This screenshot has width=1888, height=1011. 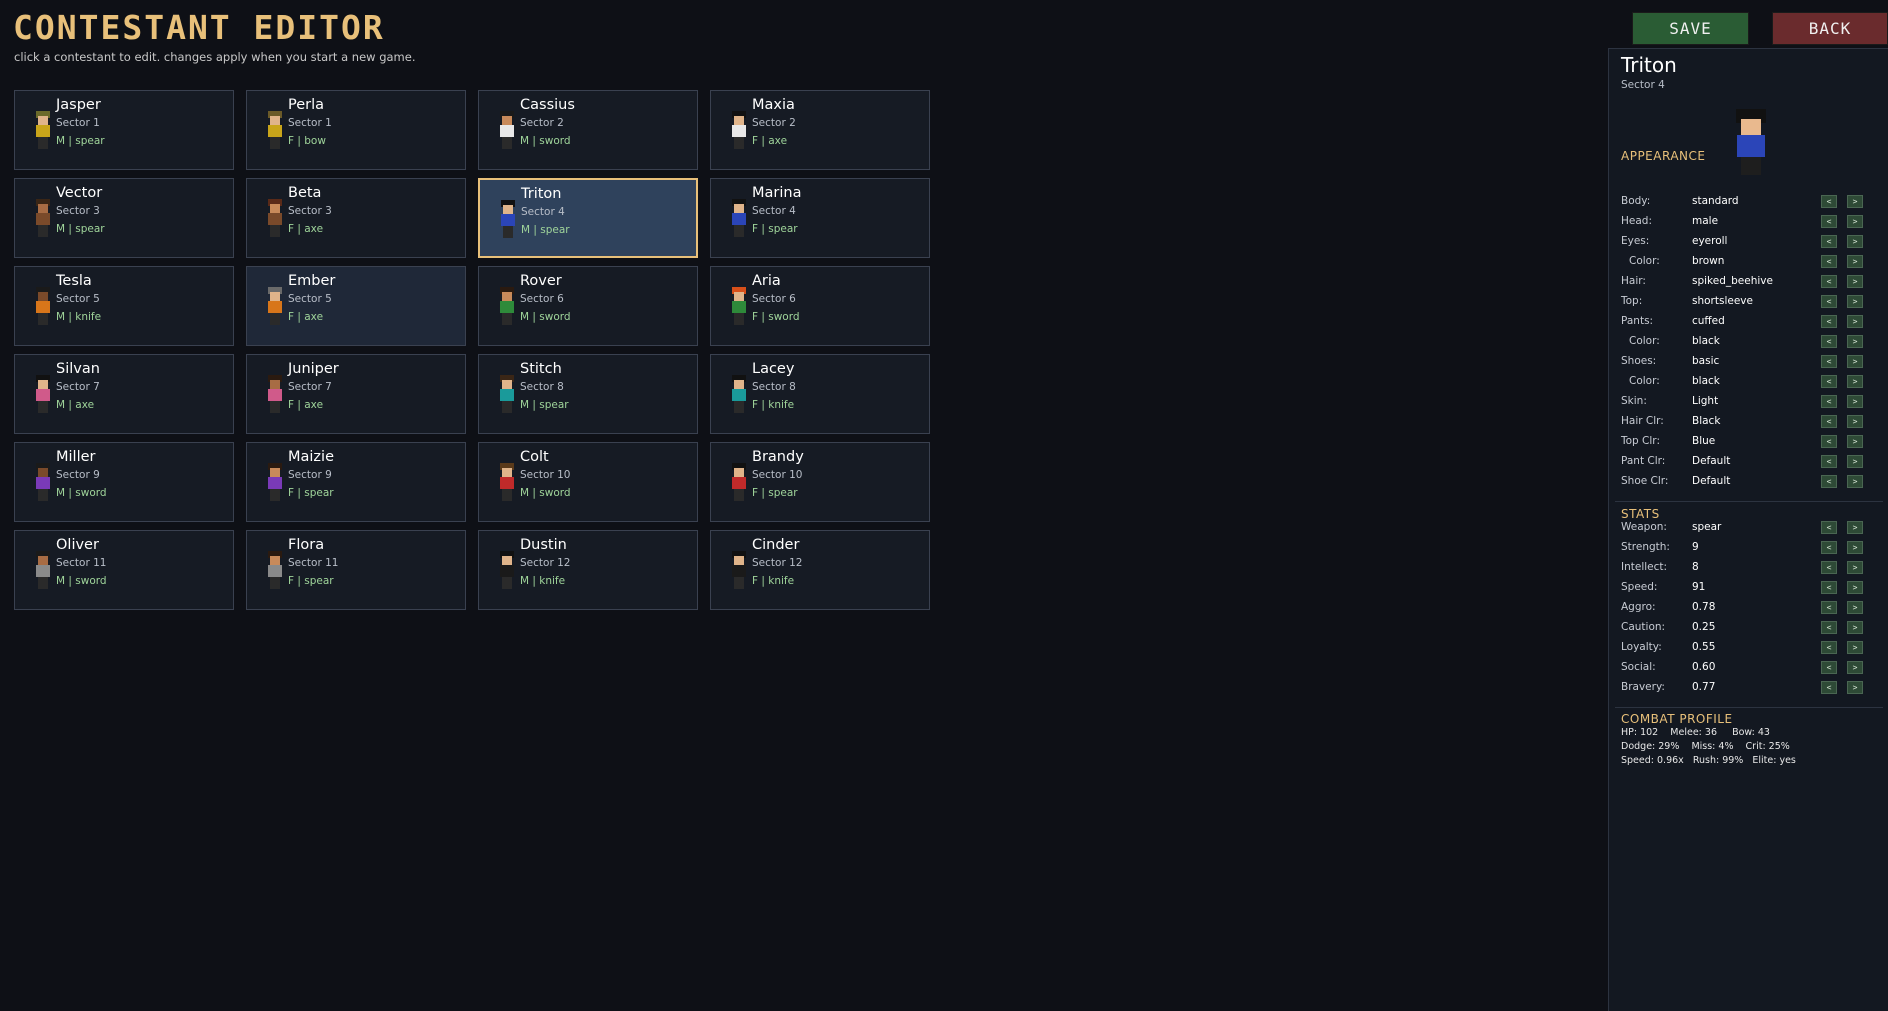 I want to click on contestant-info: F | axe, so click(x=306, y=405).